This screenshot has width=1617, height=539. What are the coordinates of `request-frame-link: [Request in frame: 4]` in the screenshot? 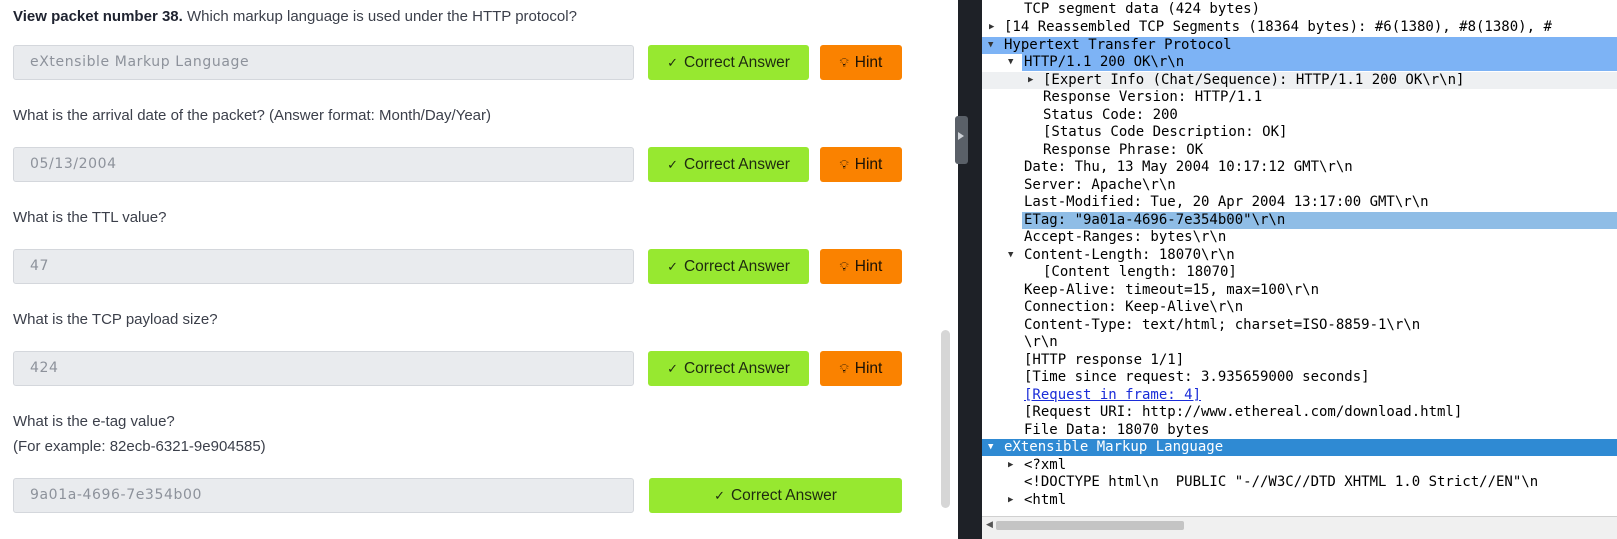 It's located at (1112, 395).